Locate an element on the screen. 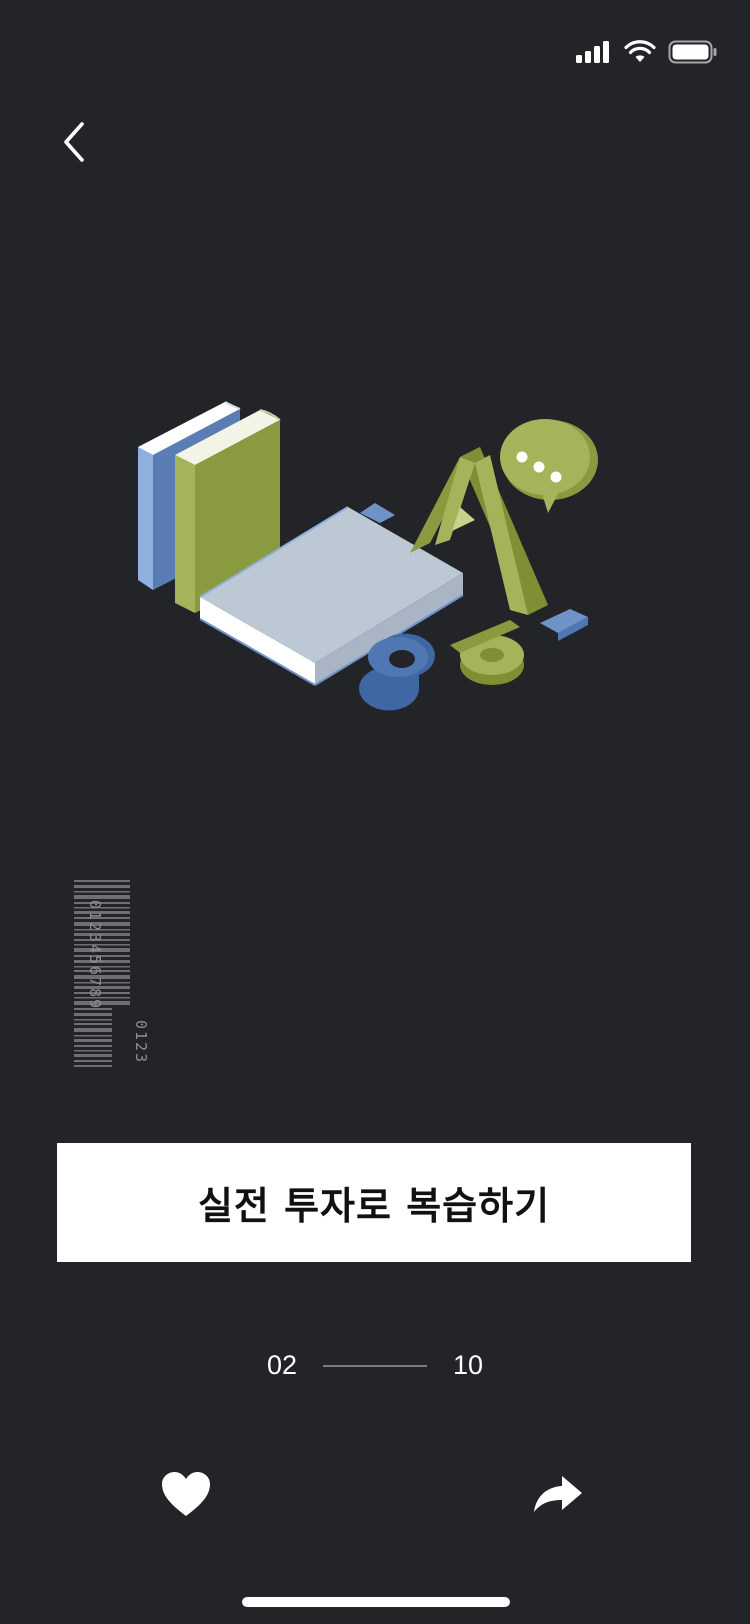  wifi-icon is located at coordinates (640, 51).